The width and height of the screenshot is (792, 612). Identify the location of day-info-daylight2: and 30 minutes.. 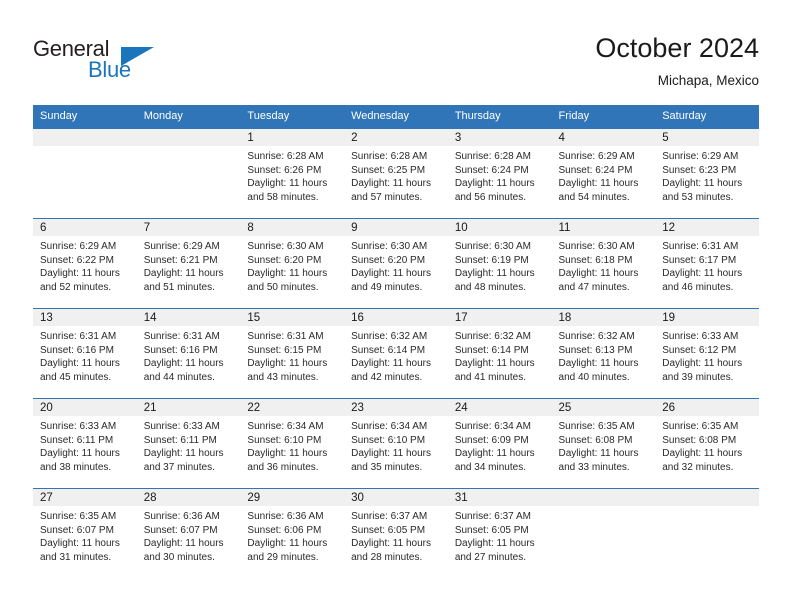
(179, 557).